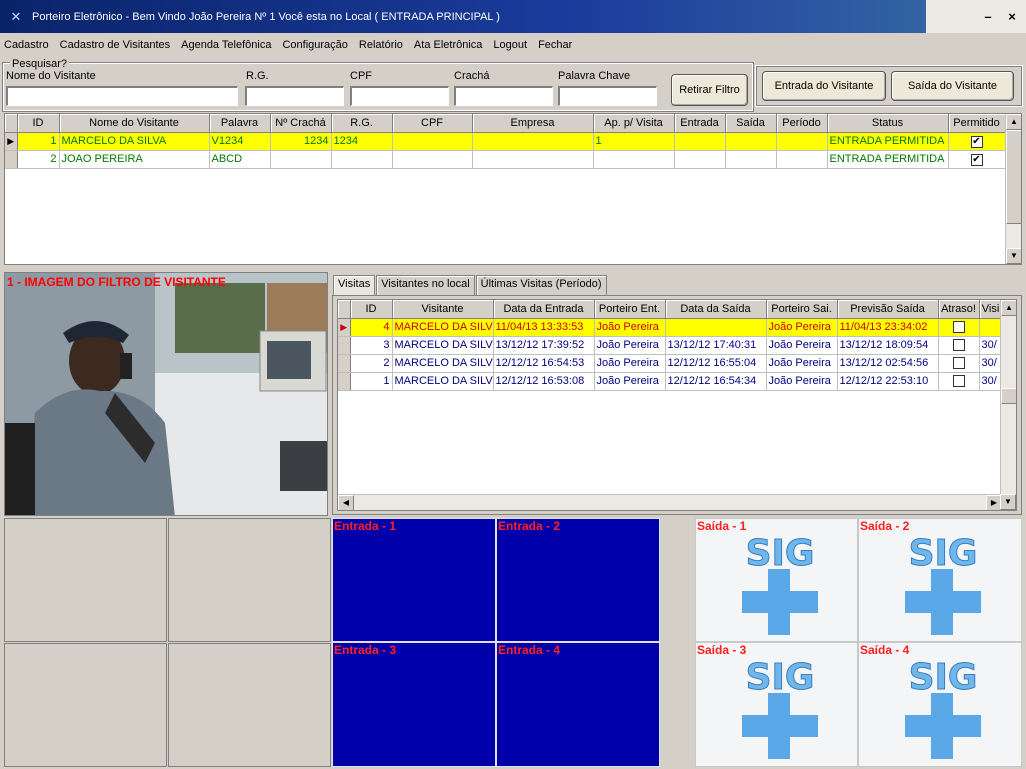 The height and width of the screenshot is (769, 1026). What do you see at coordinates (381, 45) in the screenshot?
I see `menu-relatorio: Relatório` at bounding box center [381, 45].